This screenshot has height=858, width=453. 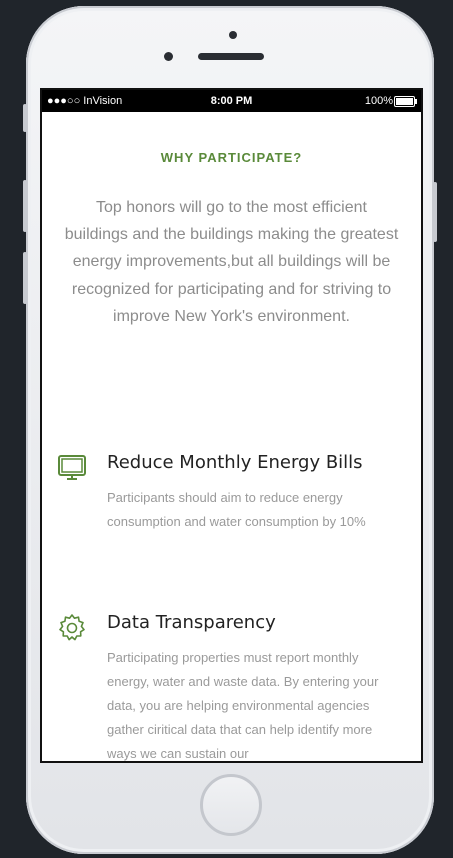 I want to click on battery-percent: 100%, so click(x=378, y=101).